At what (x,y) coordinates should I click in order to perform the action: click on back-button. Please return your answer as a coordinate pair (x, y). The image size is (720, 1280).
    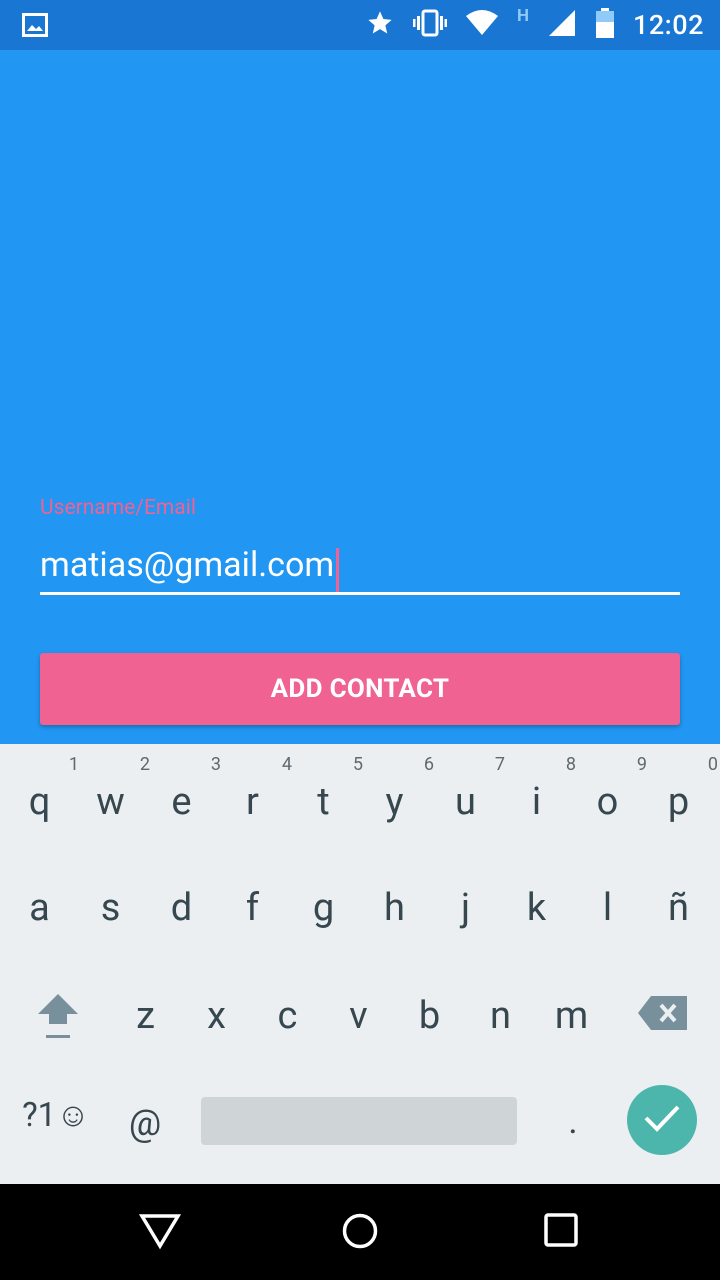
    Looking at the image, I should click on (160, 1233).